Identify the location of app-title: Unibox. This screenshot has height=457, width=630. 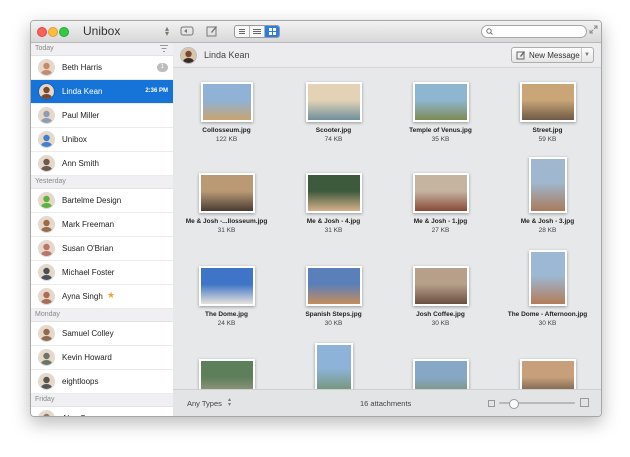
(102, 31).